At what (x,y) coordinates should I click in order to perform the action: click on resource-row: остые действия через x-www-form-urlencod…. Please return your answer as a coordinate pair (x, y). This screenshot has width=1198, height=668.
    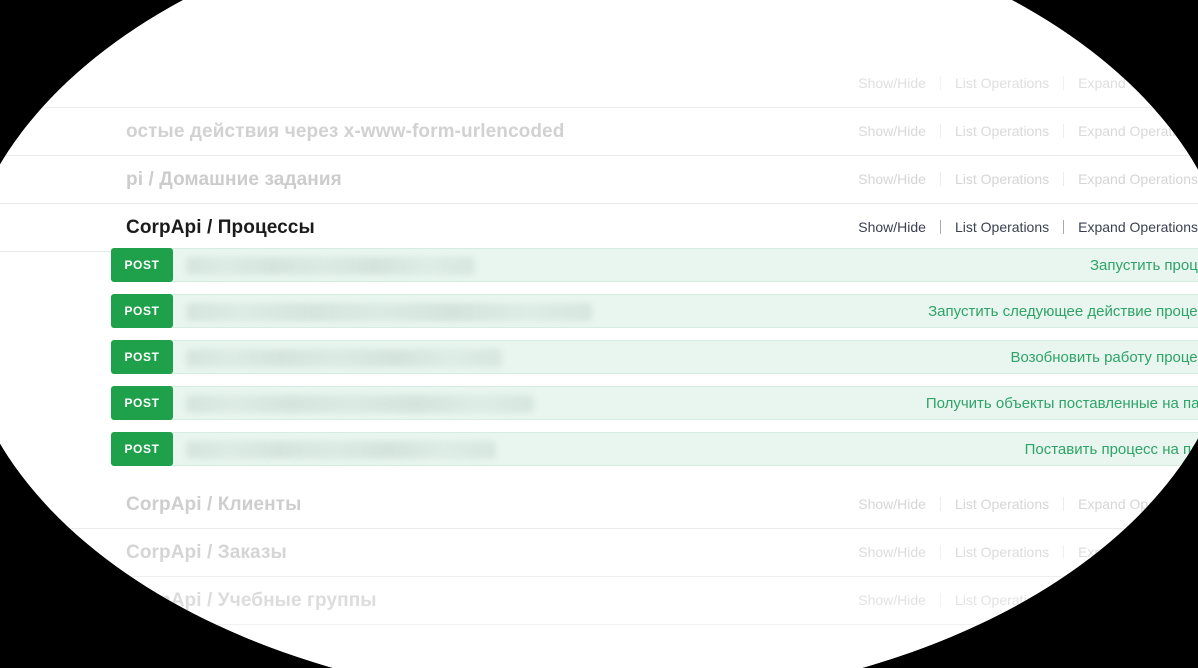
    Looking at the image, I should click on (599, 132).